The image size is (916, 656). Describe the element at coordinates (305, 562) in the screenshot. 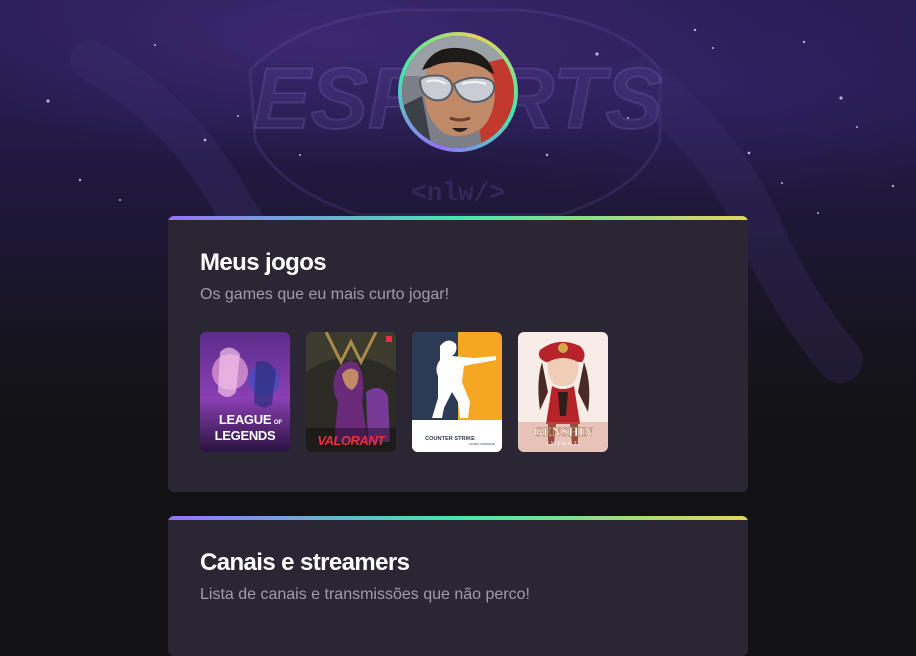

I see `channels-title: Canais e streamers` at that location.